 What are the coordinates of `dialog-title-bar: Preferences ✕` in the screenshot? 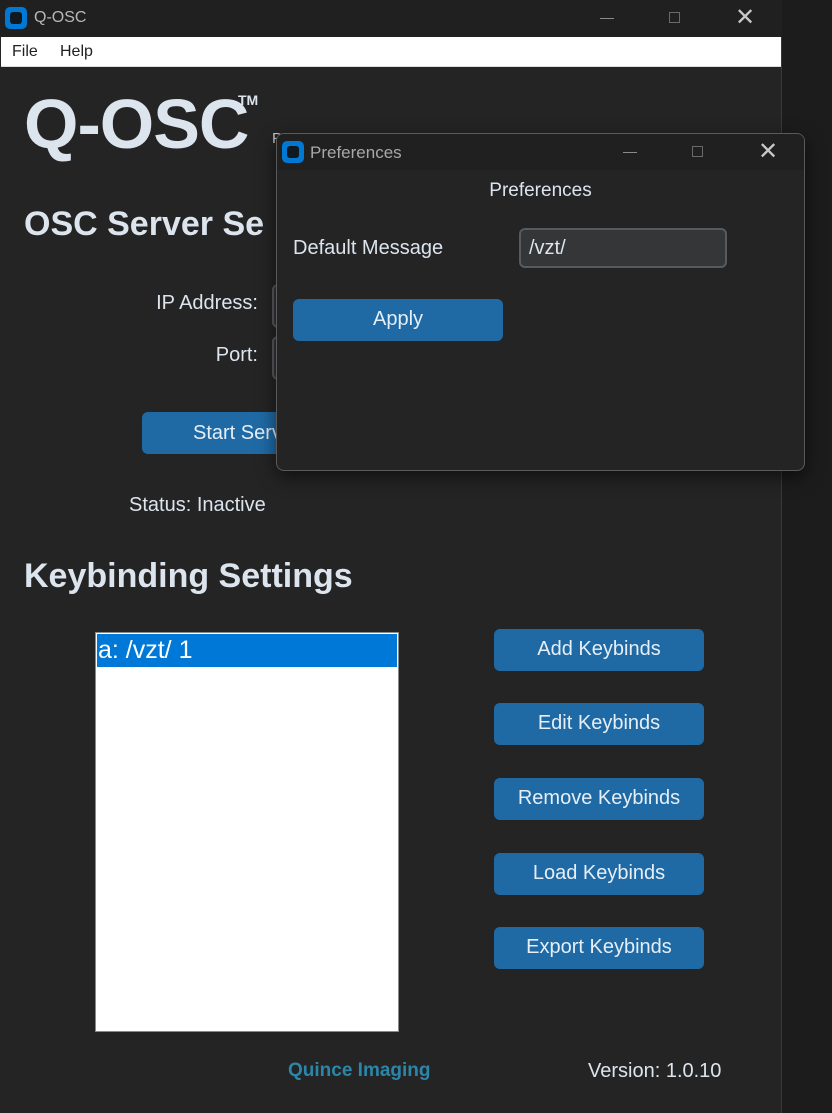 It's located at (540, 152).